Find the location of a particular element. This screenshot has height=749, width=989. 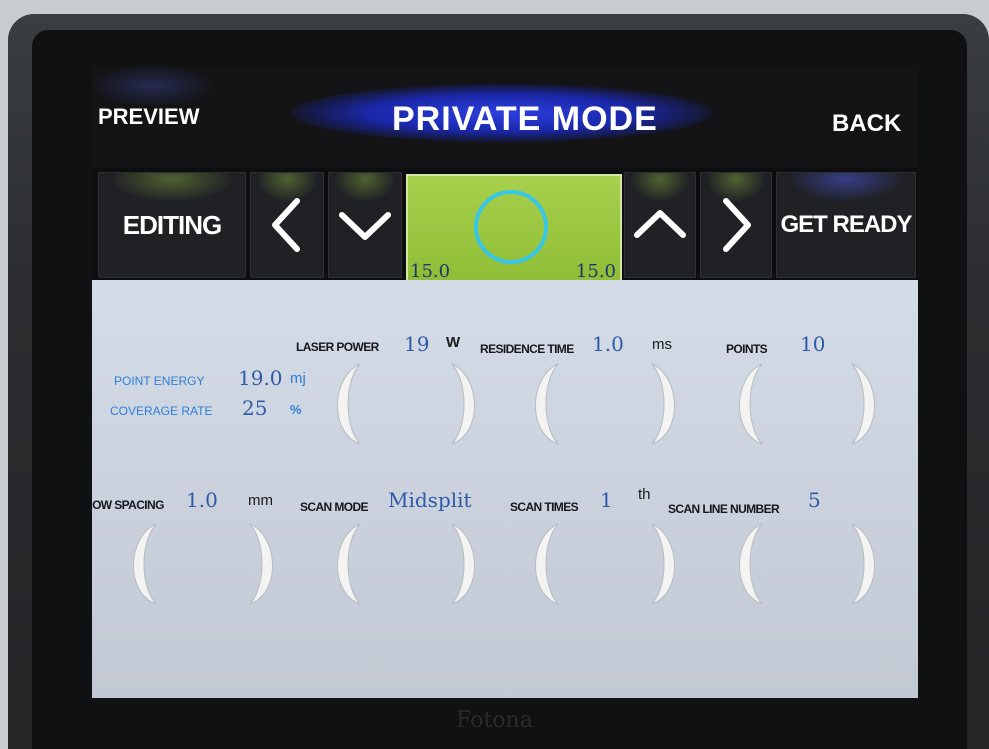

scroll-down-button is located at coordinates (365, 225).